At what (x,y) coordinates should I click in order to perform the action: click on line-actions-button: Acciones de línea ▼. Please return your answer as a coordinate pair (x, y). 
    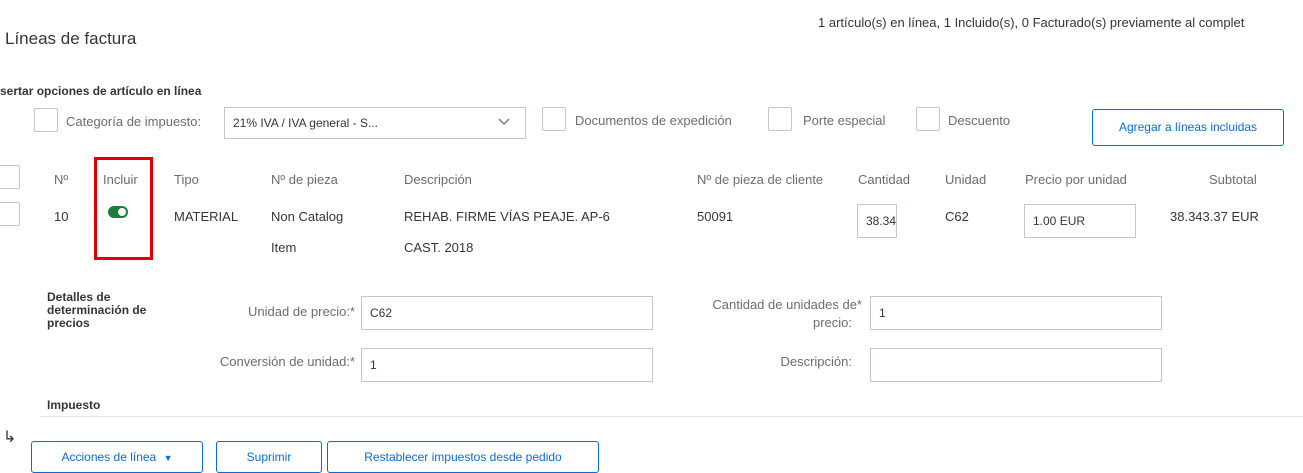
    Looking at the image, I should click on (117, 457).